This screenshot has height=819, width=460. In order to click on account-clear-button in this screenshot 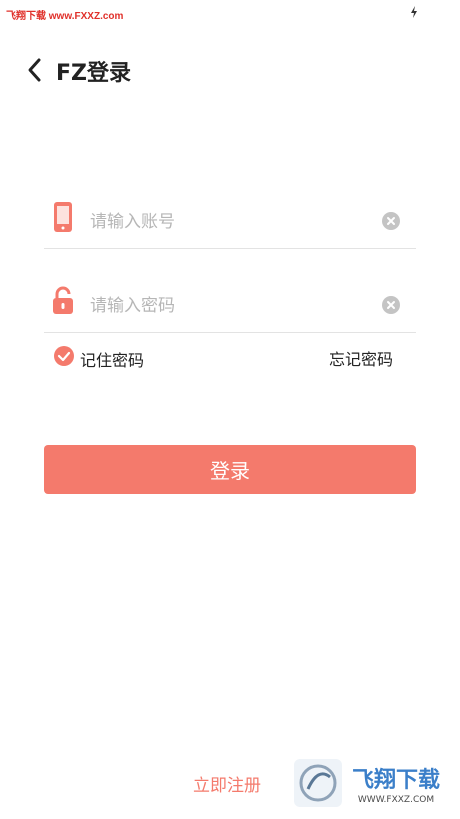, I will do `click(391, 221)`.